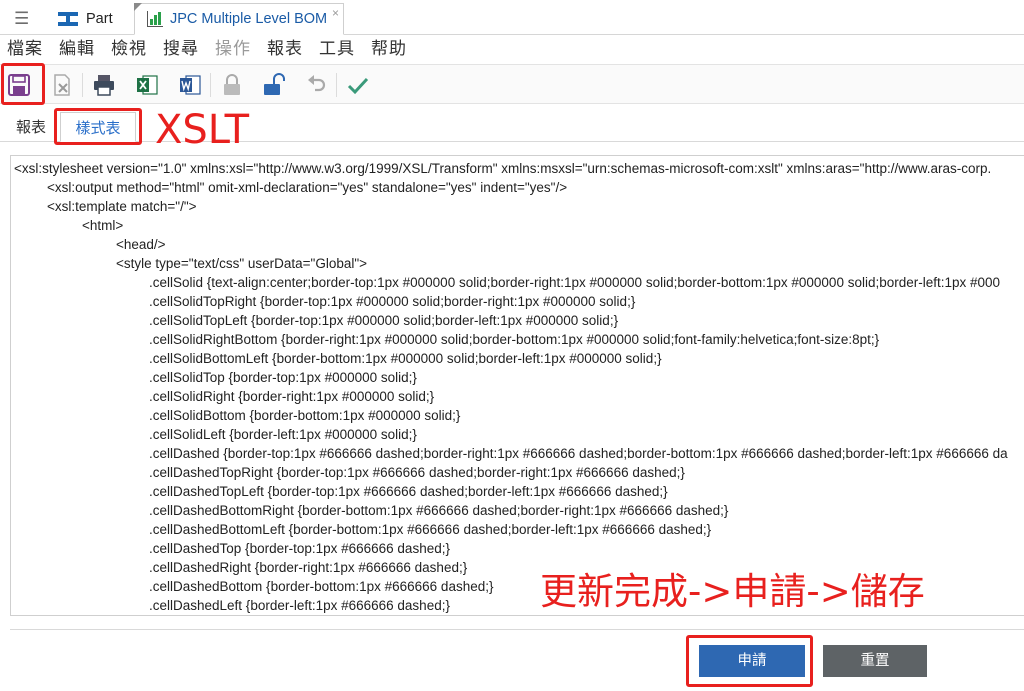  Describe the element at coordinates (103, 225) in the screenshot. I see `code-line: <html>` at that location.